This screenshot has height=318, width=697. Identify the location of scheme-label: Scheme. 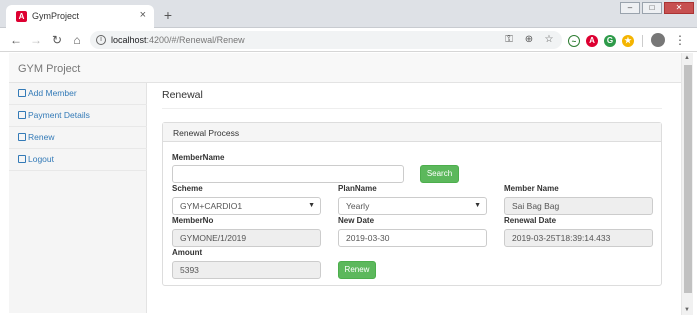
(187, 188).